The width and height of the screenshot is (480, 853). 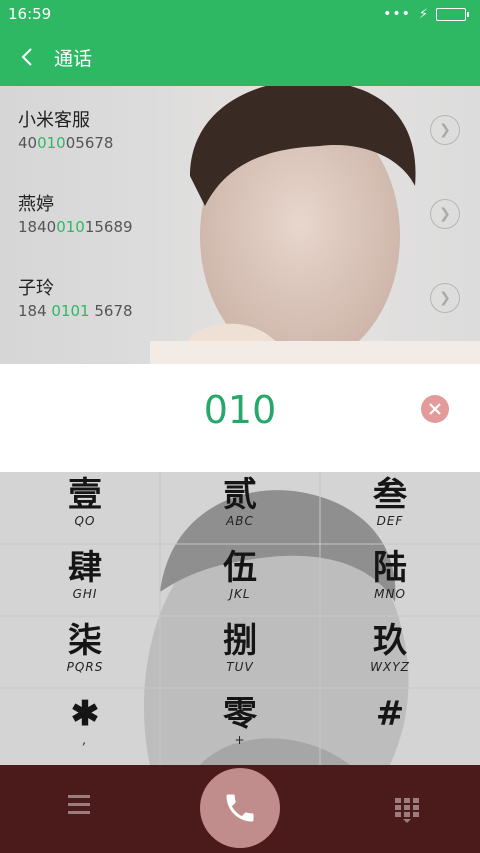 I want to click on dialed-number-bar: 010, so click(x=240, y=418).